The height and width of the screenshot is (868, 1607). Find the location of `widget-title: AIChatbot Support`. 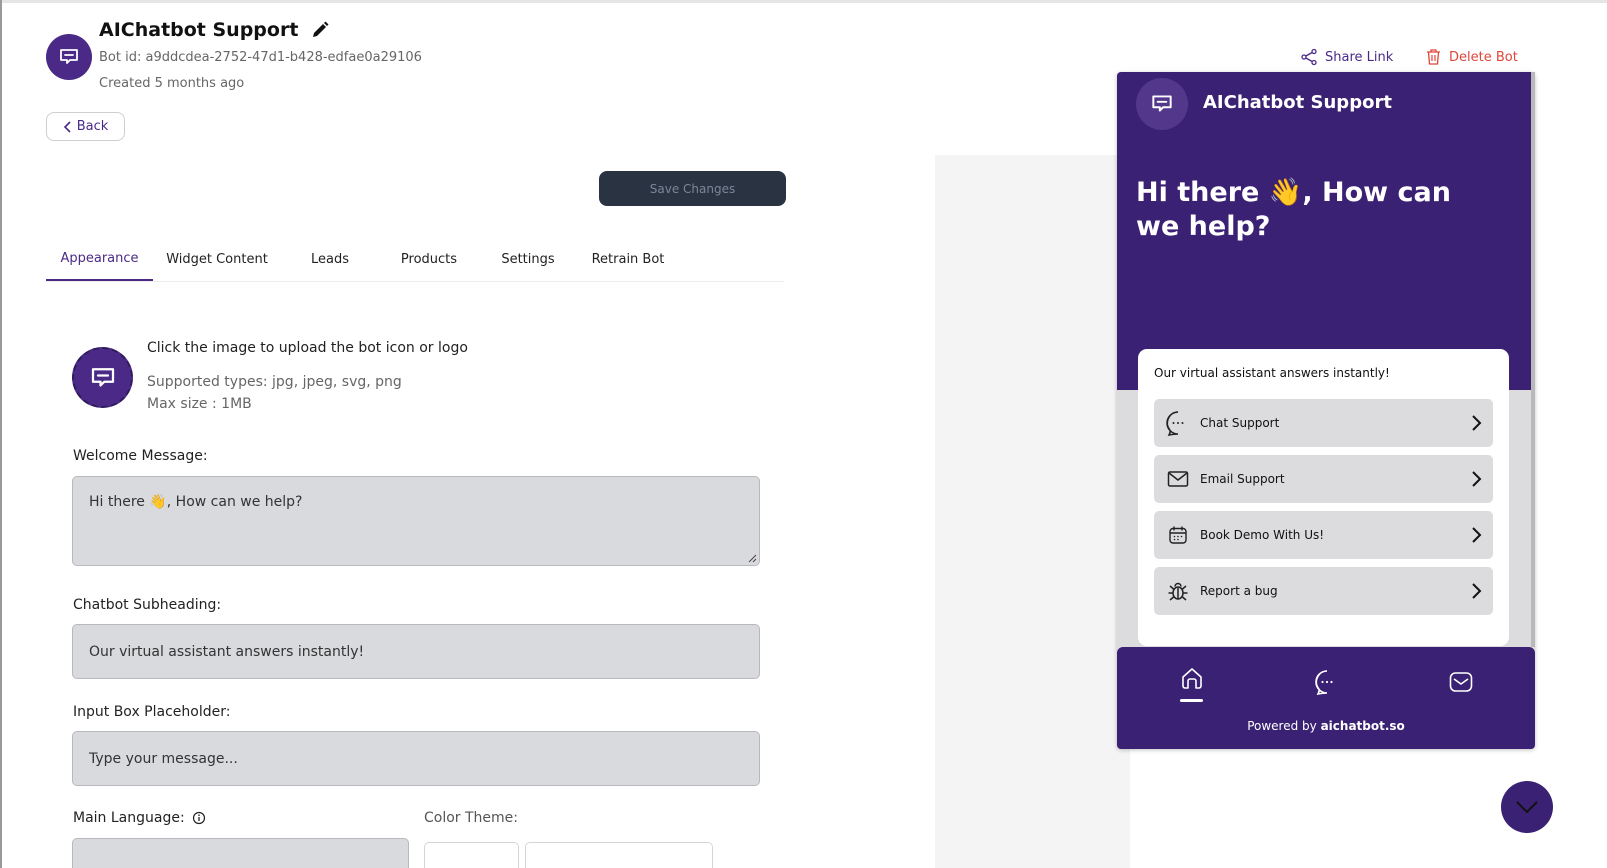

widget-title: AIChatbot Support is located at coordinates (1297, 102).